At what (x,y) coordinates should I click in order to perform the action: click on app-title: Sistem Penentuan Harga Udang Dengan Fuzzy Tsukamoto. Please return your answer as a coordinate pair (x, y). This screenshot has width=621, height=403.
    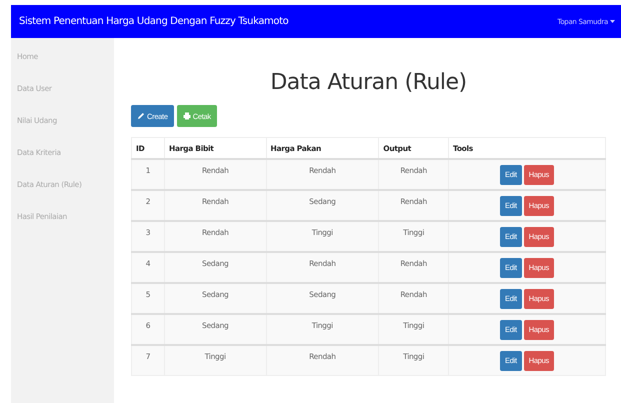
    Looking at the image, I should click on (153, 21).